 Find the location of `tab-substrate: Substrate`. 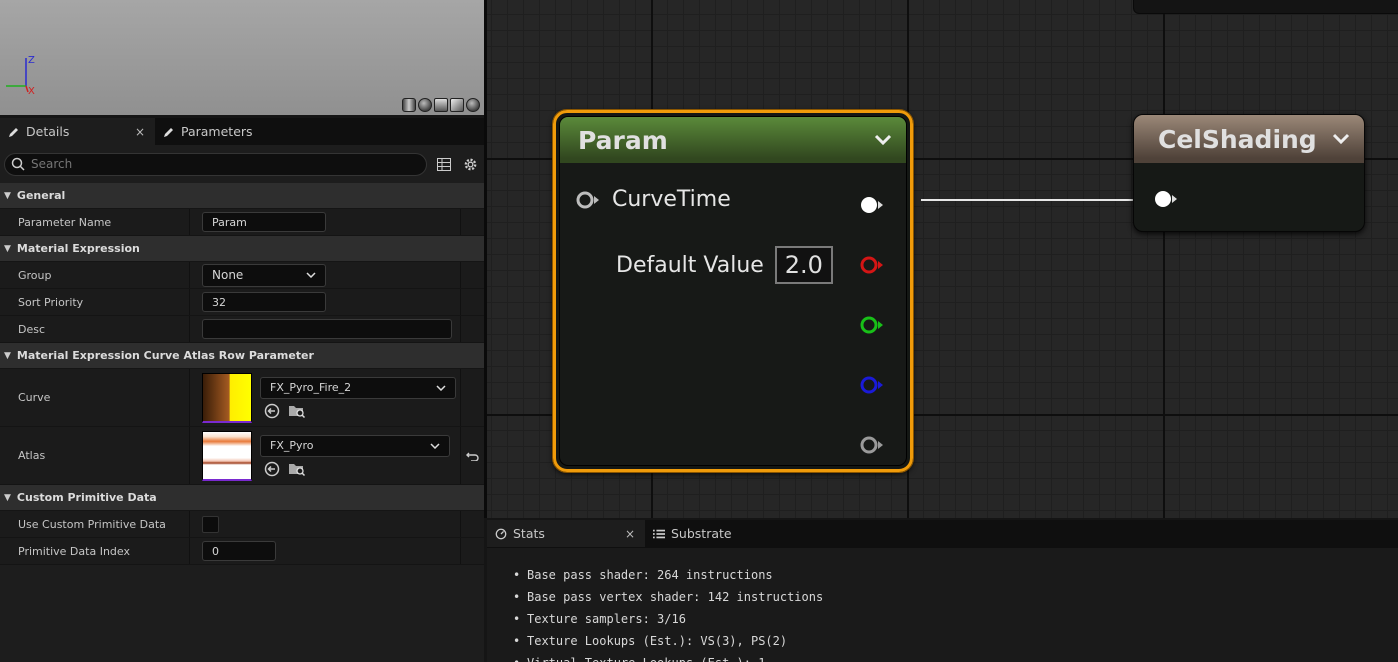

tab-substrate: Substrate is located at coordinates (692, 533).